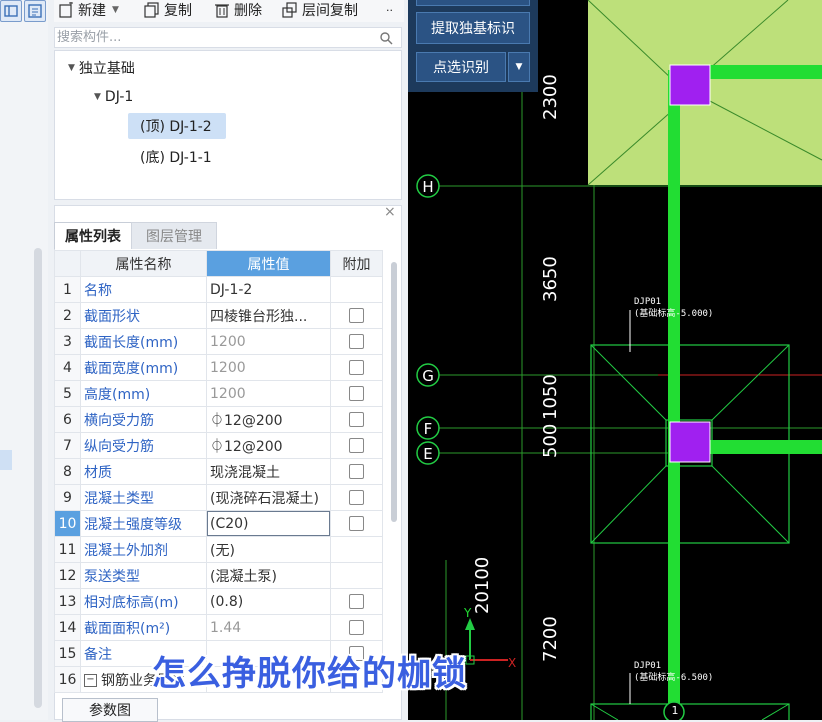 The height and width of the screenshot is (722, 822). What do you see at coordinates (674, 678) in the screenshot?
I see `tag-elevation: (基础标高-6.500)` at bounding box center [674, 678].